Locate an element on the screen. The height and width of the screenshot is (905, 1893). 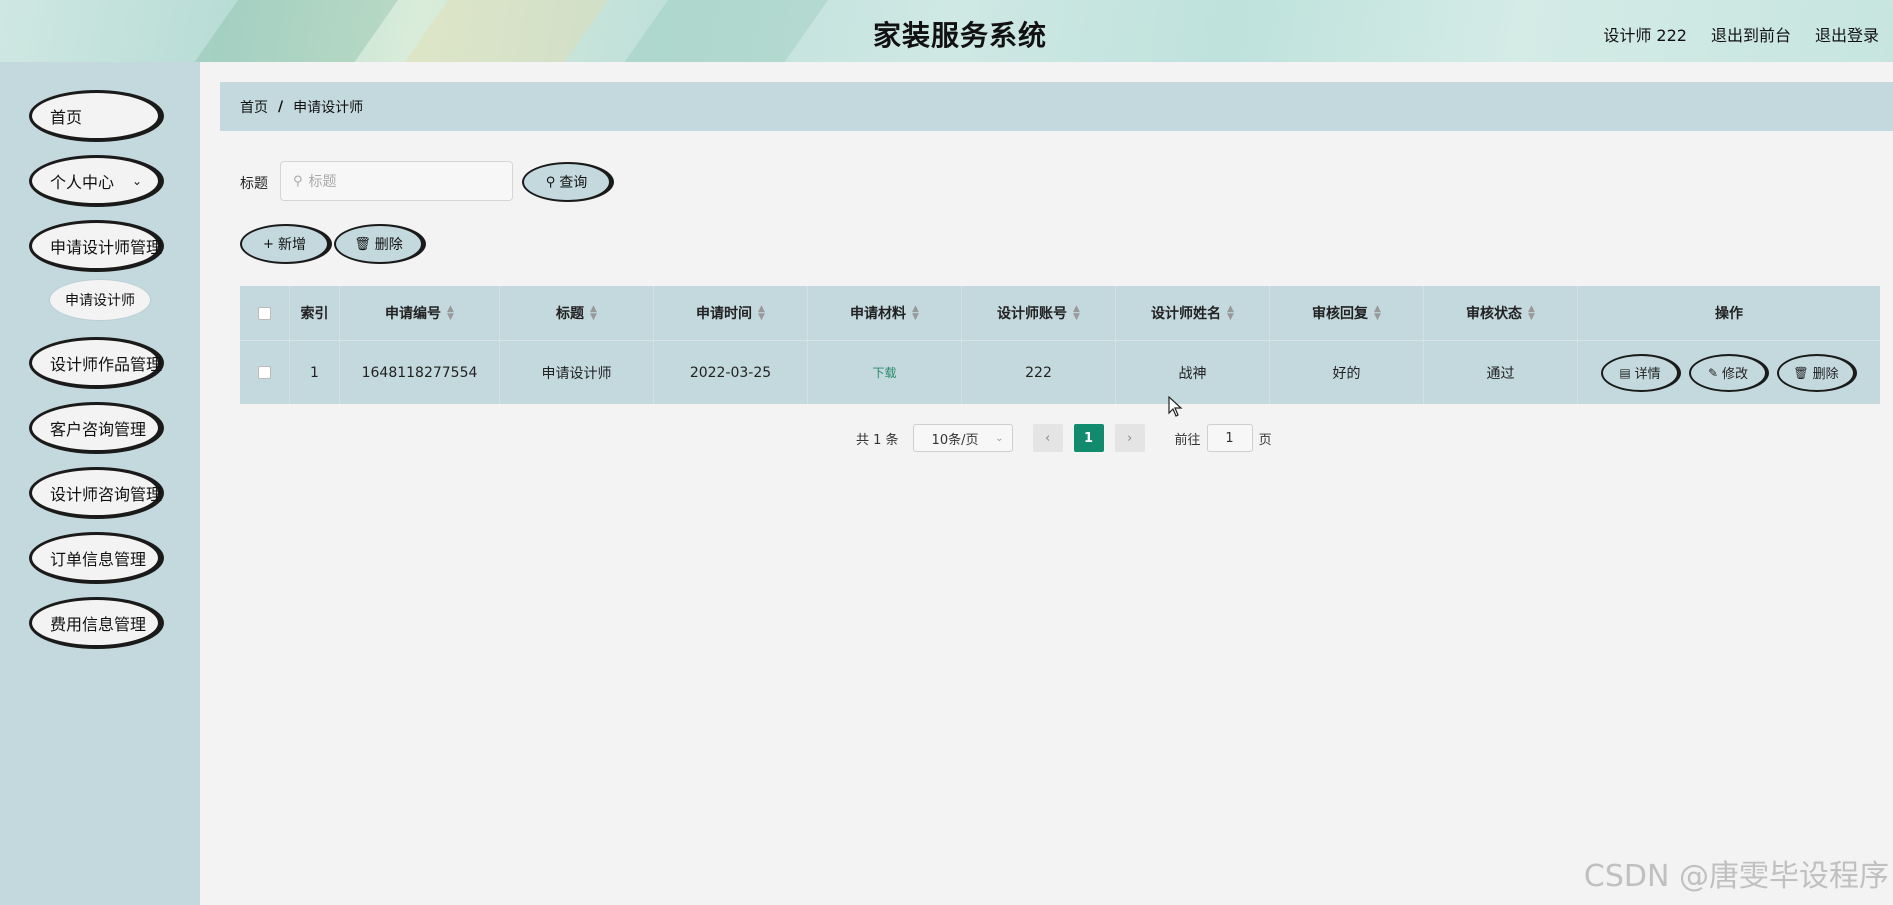
column-header: 申请时间 ▲ ▼ is located at coordinates (731, 313).